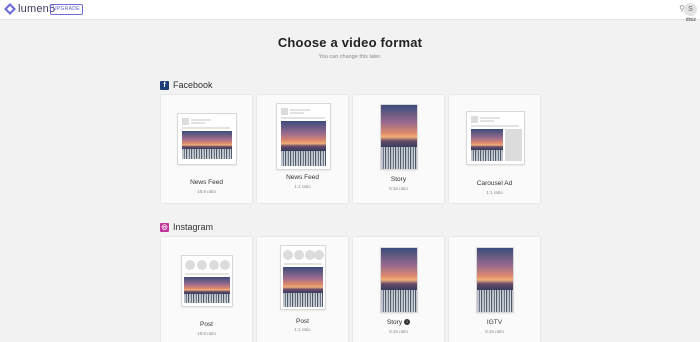  Describe the element at coordinates (690, 20) in the screenshot. I see `user-label: dtsiz` at that location.